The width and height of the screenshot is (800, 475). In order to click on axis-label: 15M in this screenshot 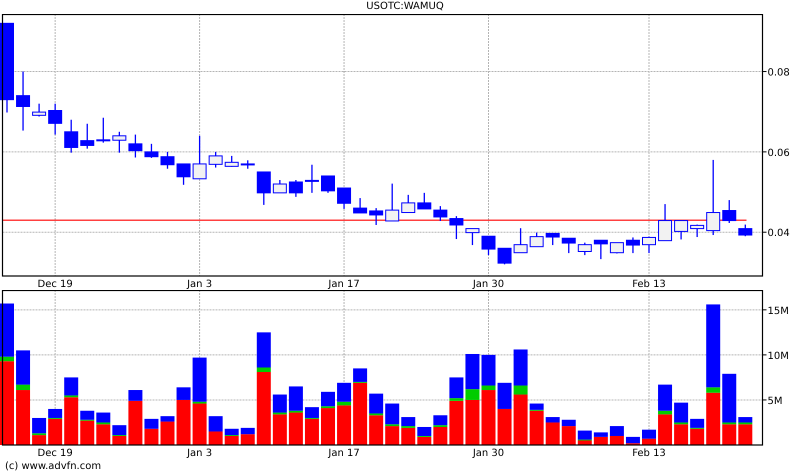, I will do `click(778, 311)`.